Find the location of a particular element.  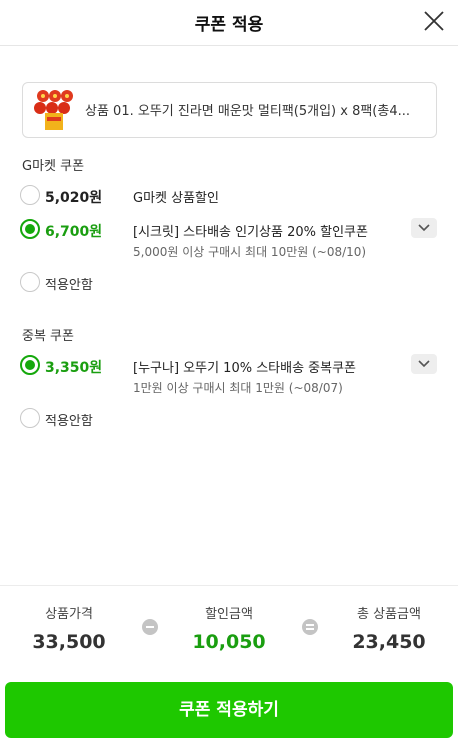

coupon-name: [누구나] 오뚜기 10% 스타배송 중복쿠폰 is located at coordinates (245, 368).